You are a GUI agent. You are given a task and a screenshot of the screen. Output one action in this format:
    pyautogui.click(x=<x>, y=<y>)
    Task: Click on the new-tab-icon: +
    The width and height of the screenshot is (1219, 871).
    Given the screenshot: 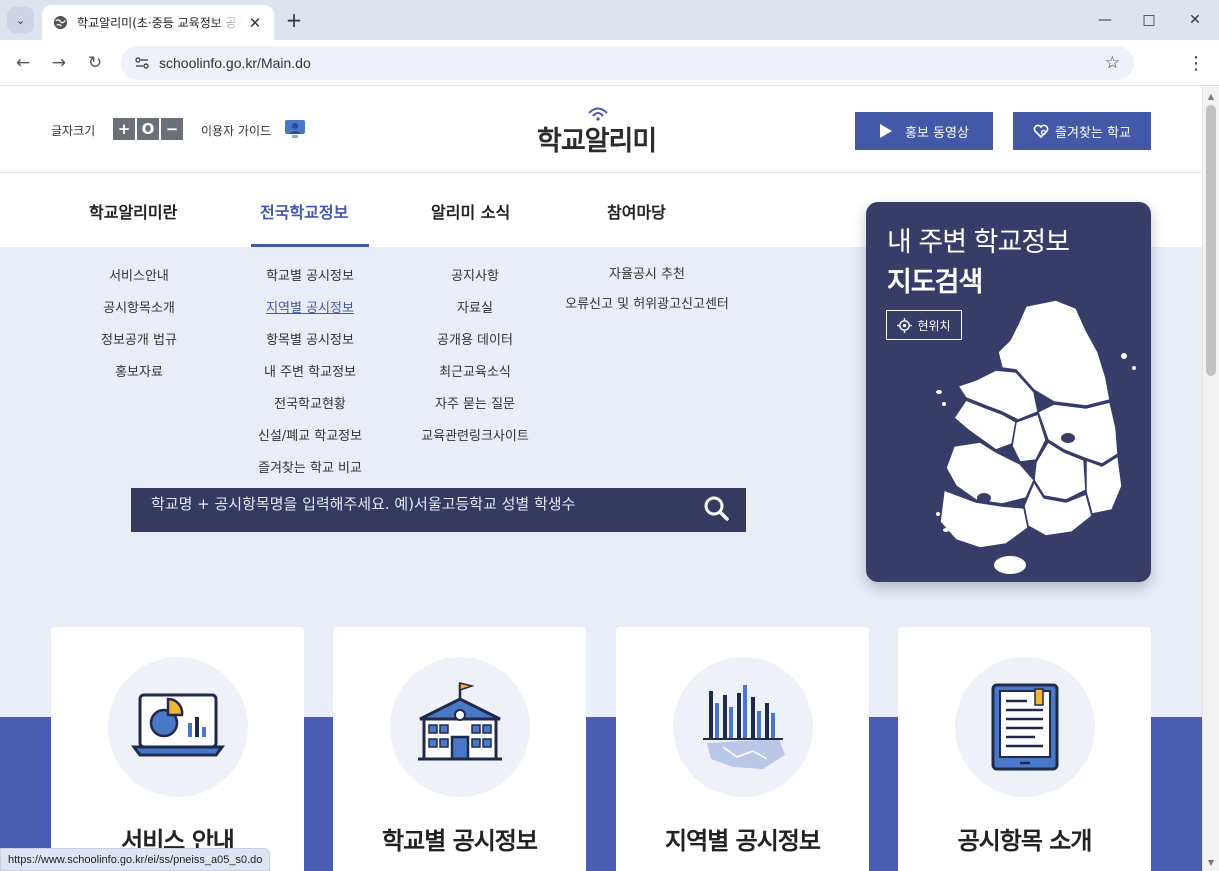 What is the action you would take?
    pyautogui.click(x=294, y=20)
    